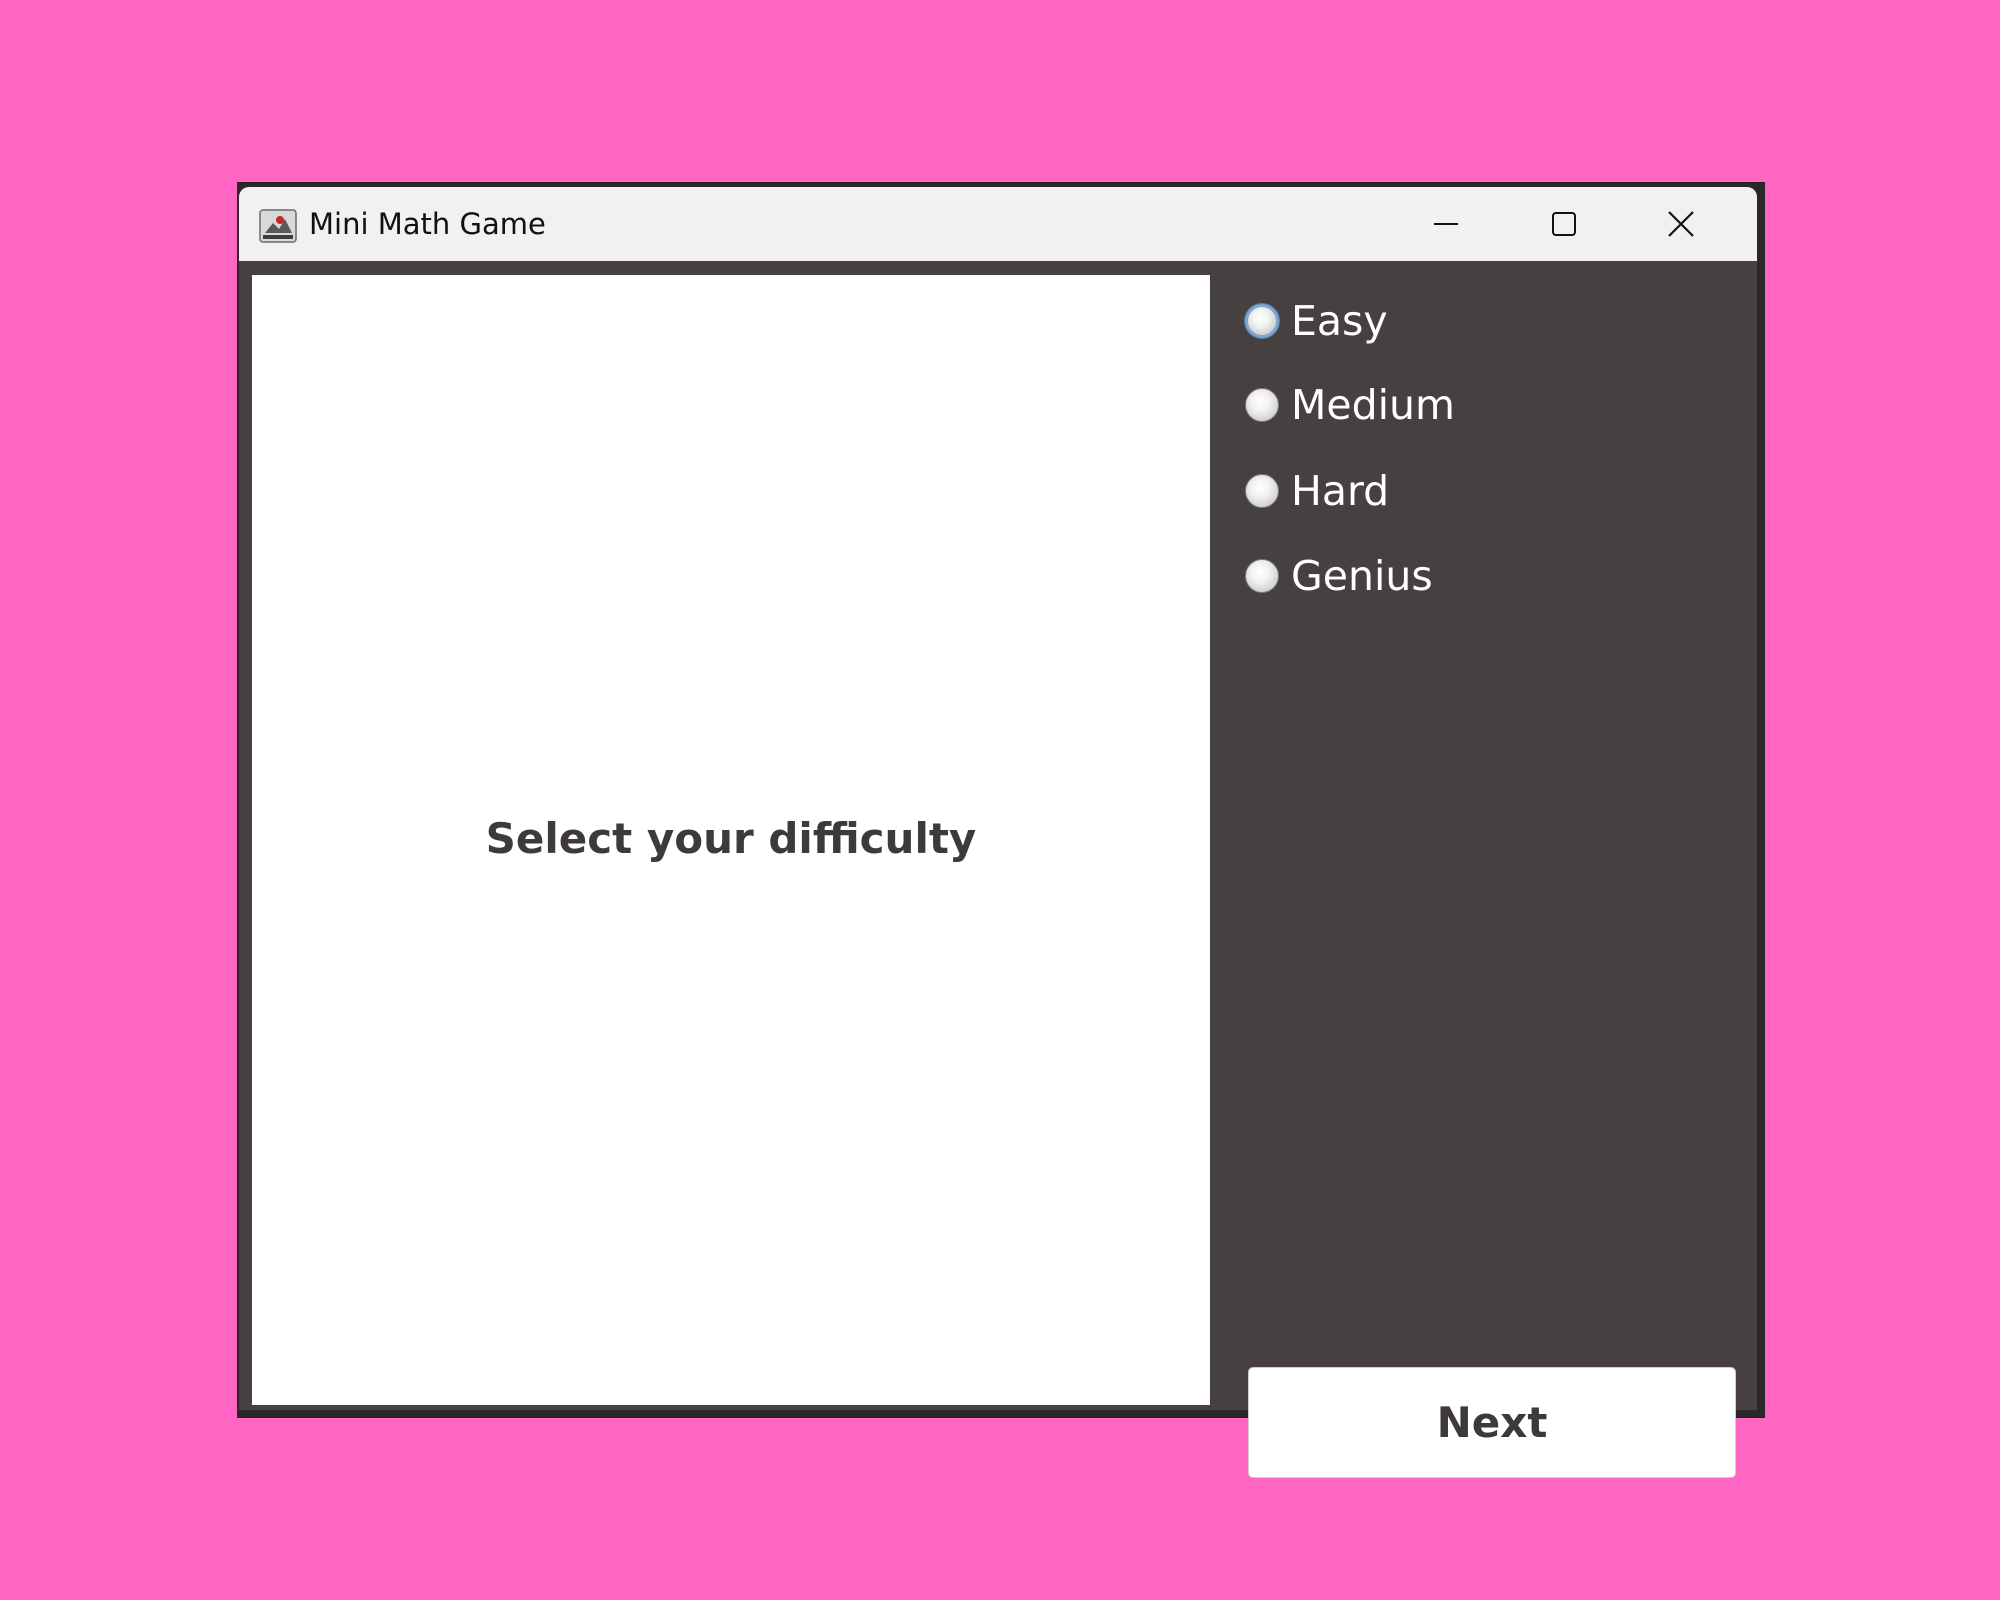  Describe the element at coordinates (1340, 491) in the screenshot. I see `radio-label-hard: Hard` at that location.